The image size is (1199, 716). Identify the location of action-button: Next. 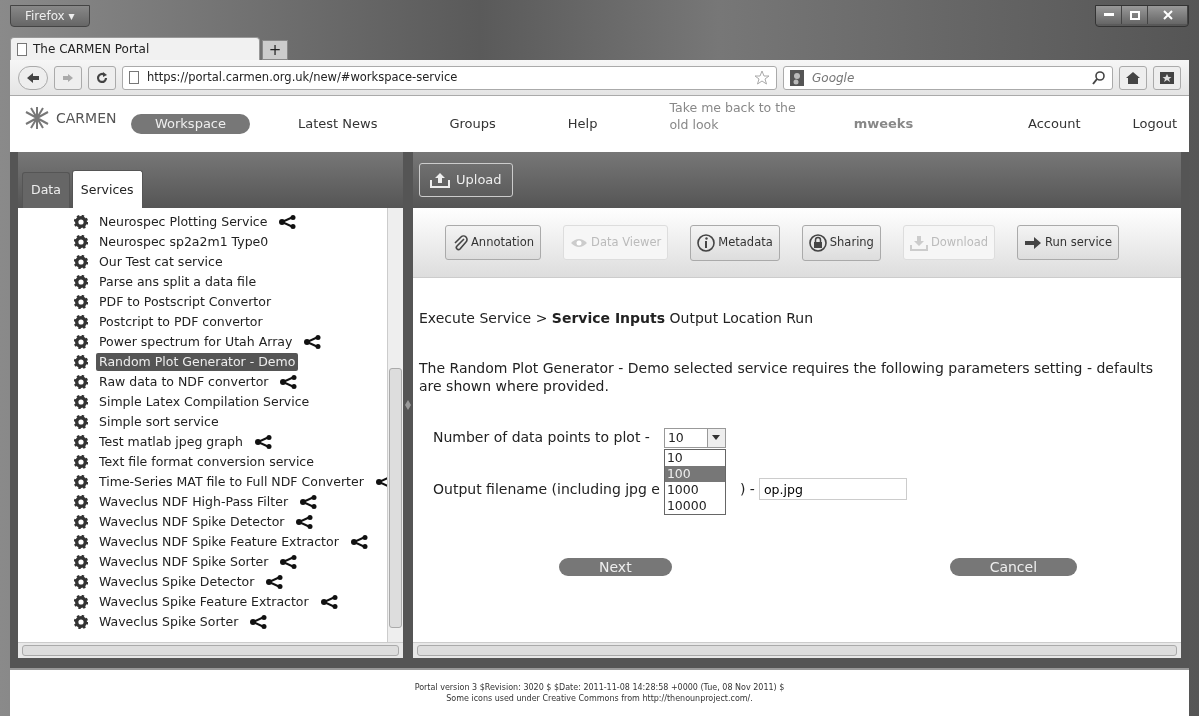
(615, 567).